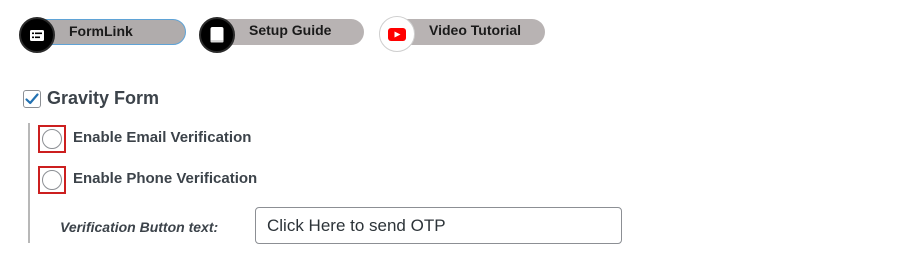  What do you see at coordinates (165, 178) in the screenshot?
I see `phone-verification-label: Enable Phone Verification` at bounding box center [165, 178].